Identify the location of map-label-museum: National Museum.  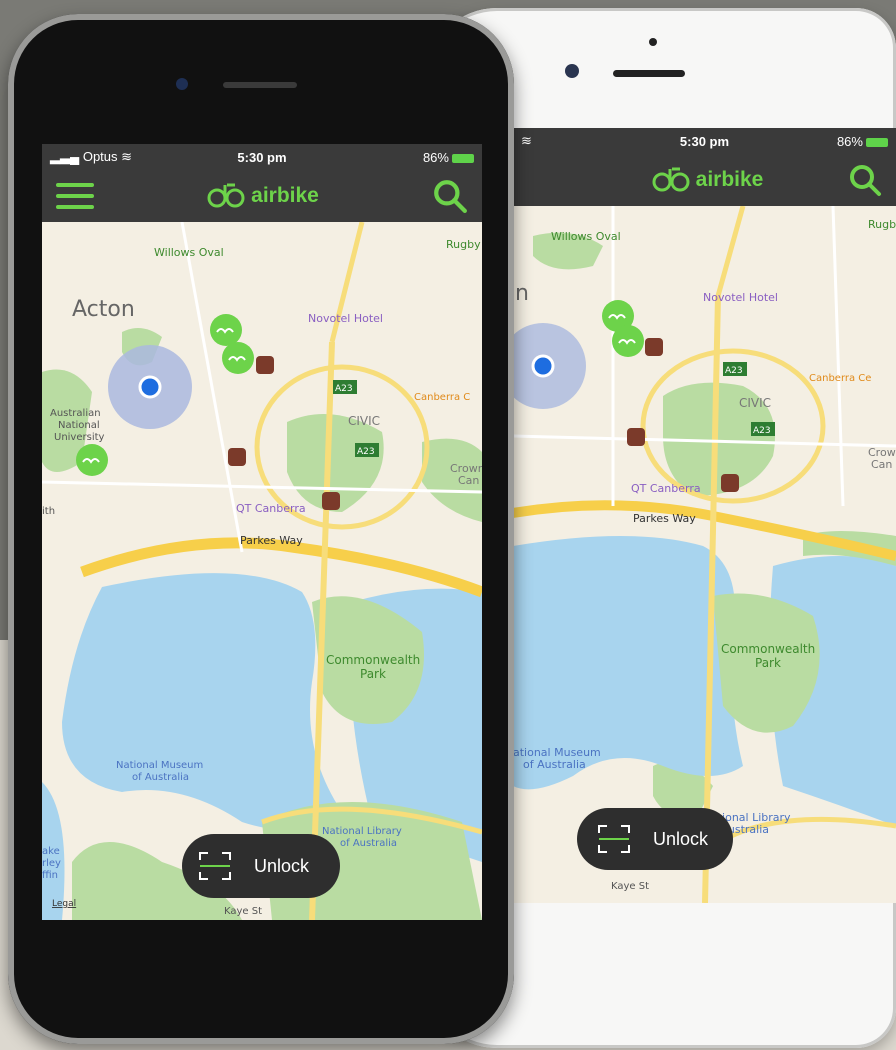
(159, 765).